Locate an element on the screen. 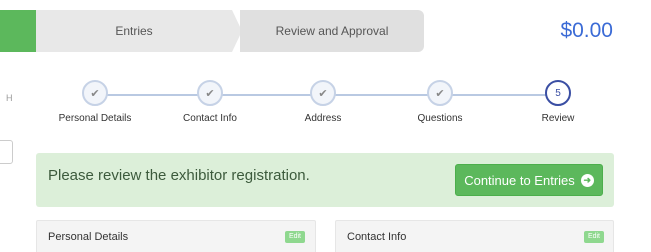 This screenshot has height=252, width=651. personal-details-panel: Personal Details Edit is located at coordinates (176, 236).